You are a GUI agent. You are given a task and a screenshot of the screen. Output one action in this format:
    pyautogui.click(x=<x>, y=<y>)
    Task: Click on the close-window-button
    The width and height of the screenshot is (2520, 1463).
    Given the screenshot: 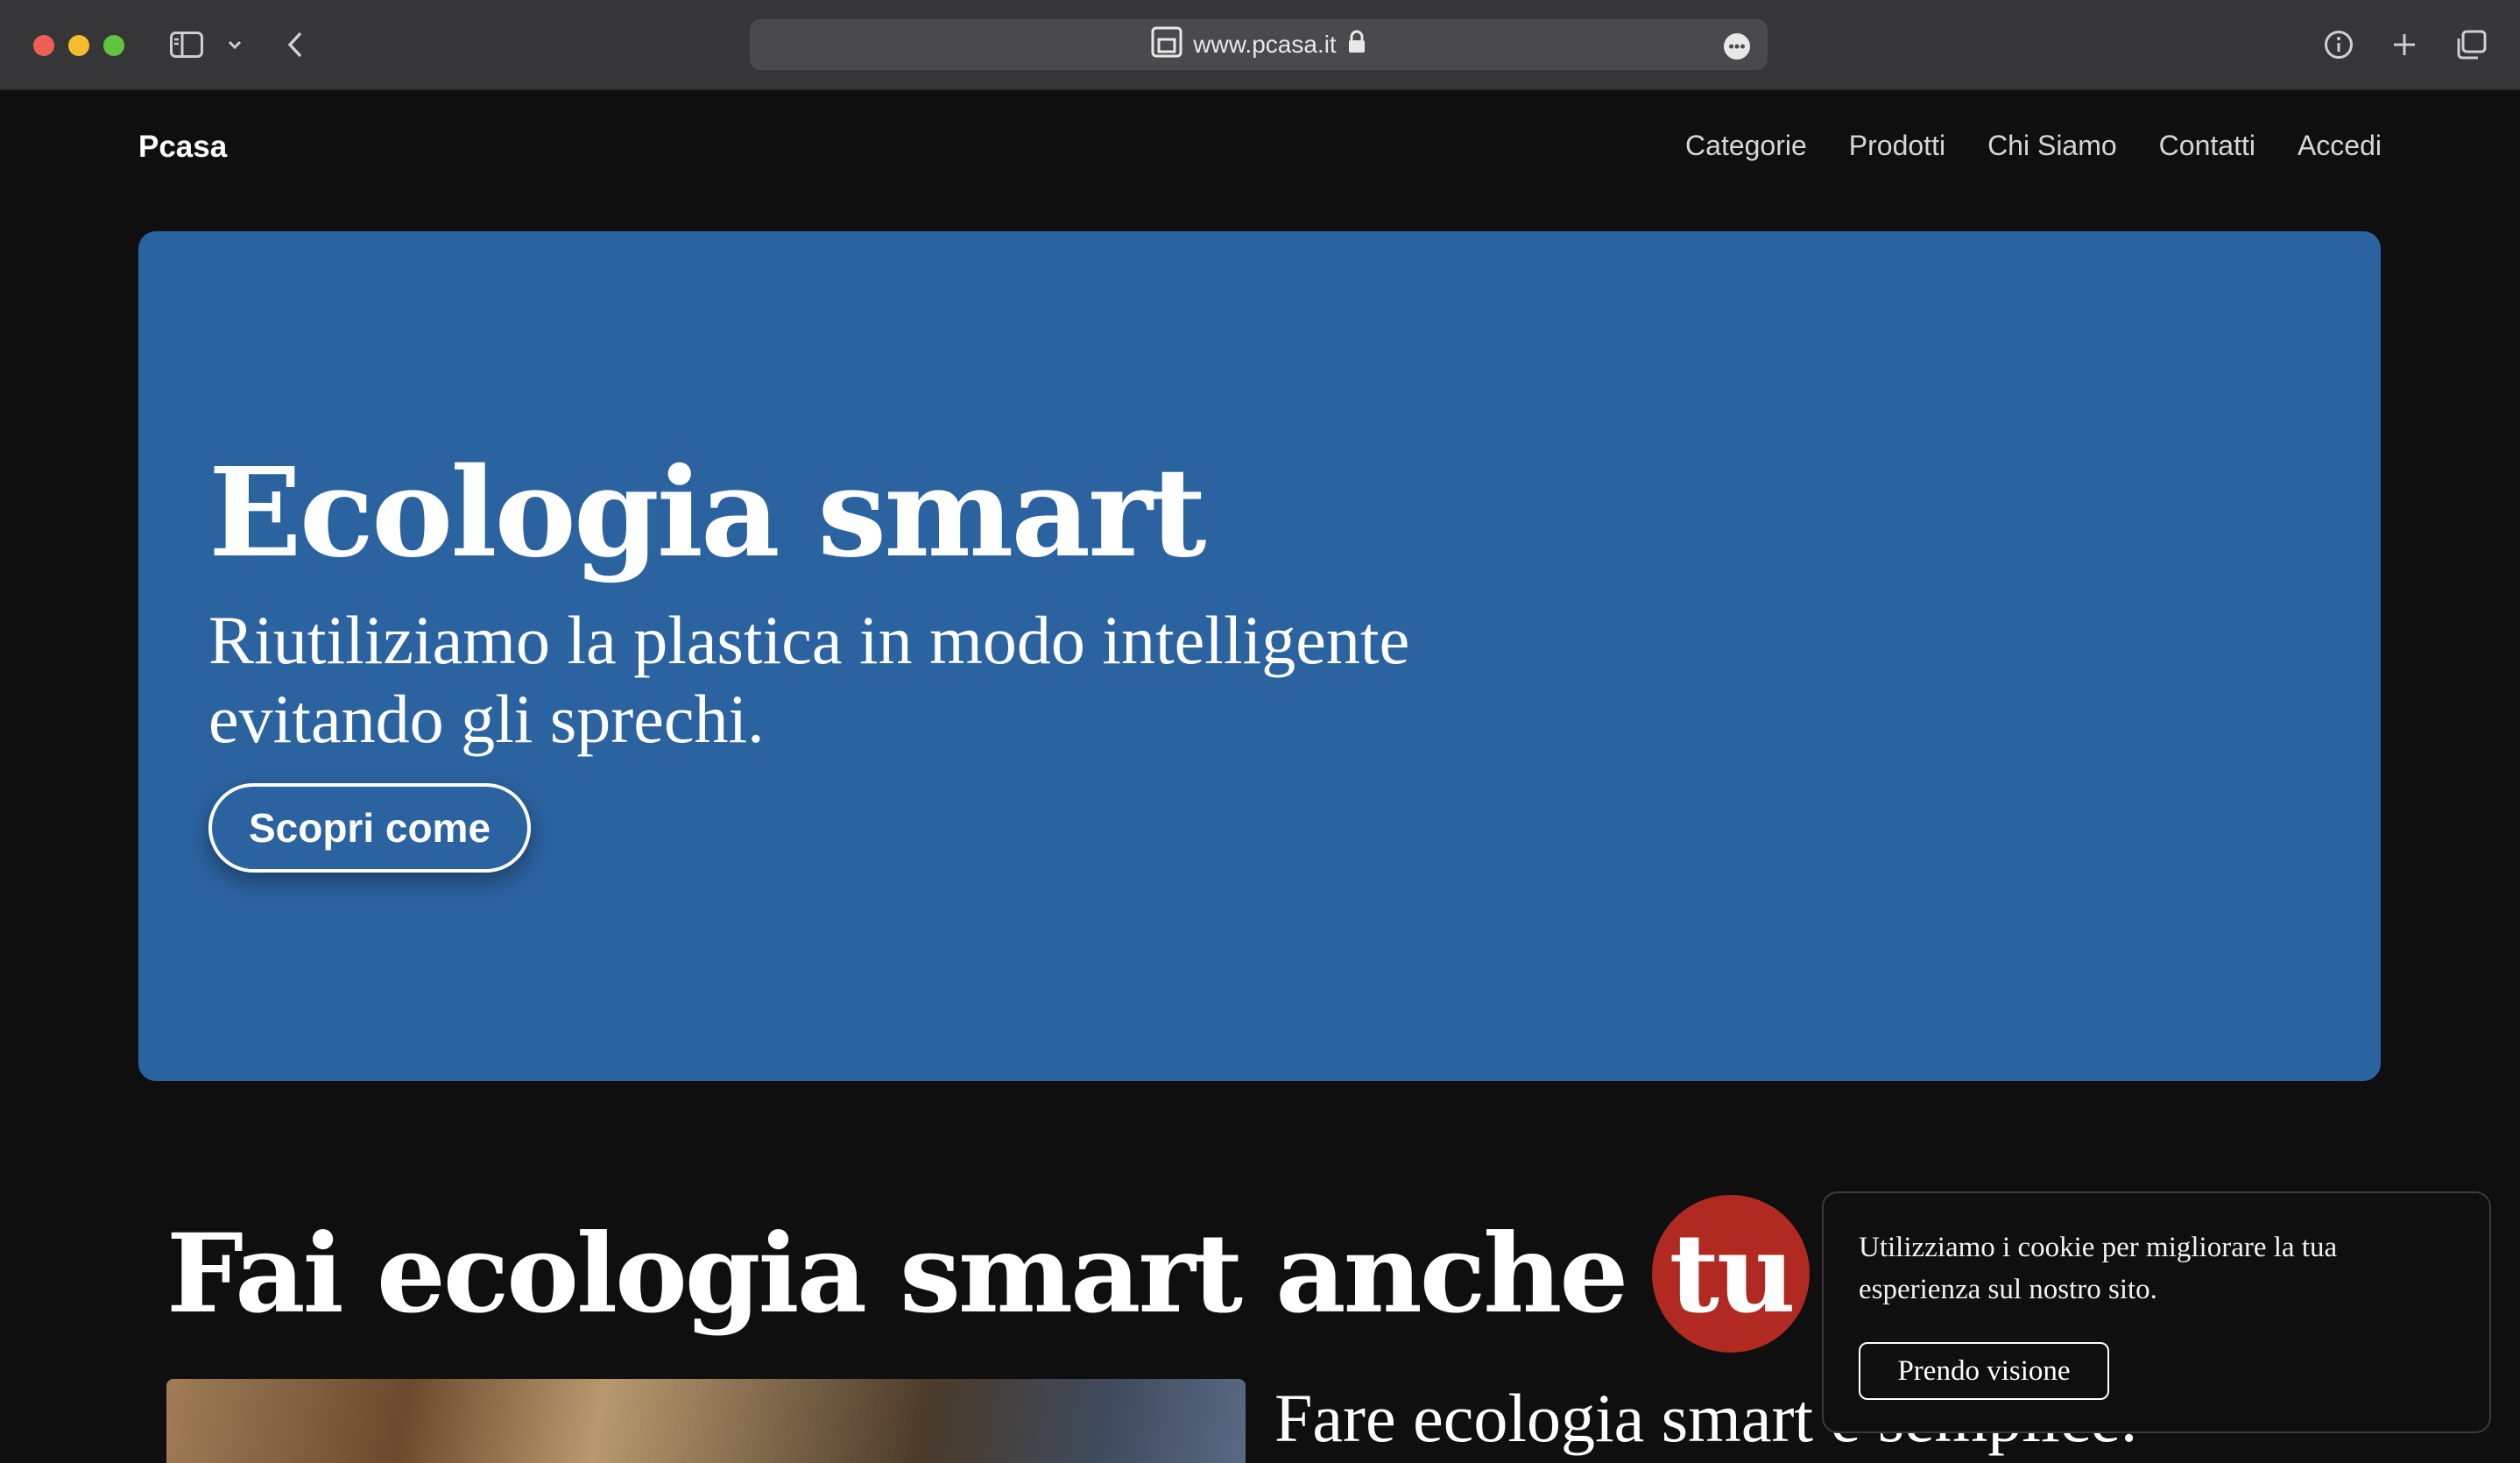 What is the action you would take?
    pyautogui.click(x=43, y=46)
    